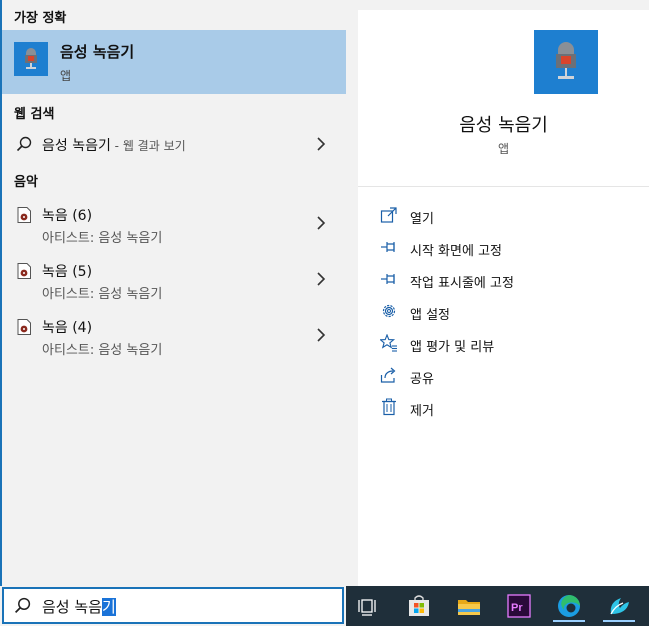  Describe the element at coordinates (388, 215) in the screenshot. I see `open-icon` at that location.